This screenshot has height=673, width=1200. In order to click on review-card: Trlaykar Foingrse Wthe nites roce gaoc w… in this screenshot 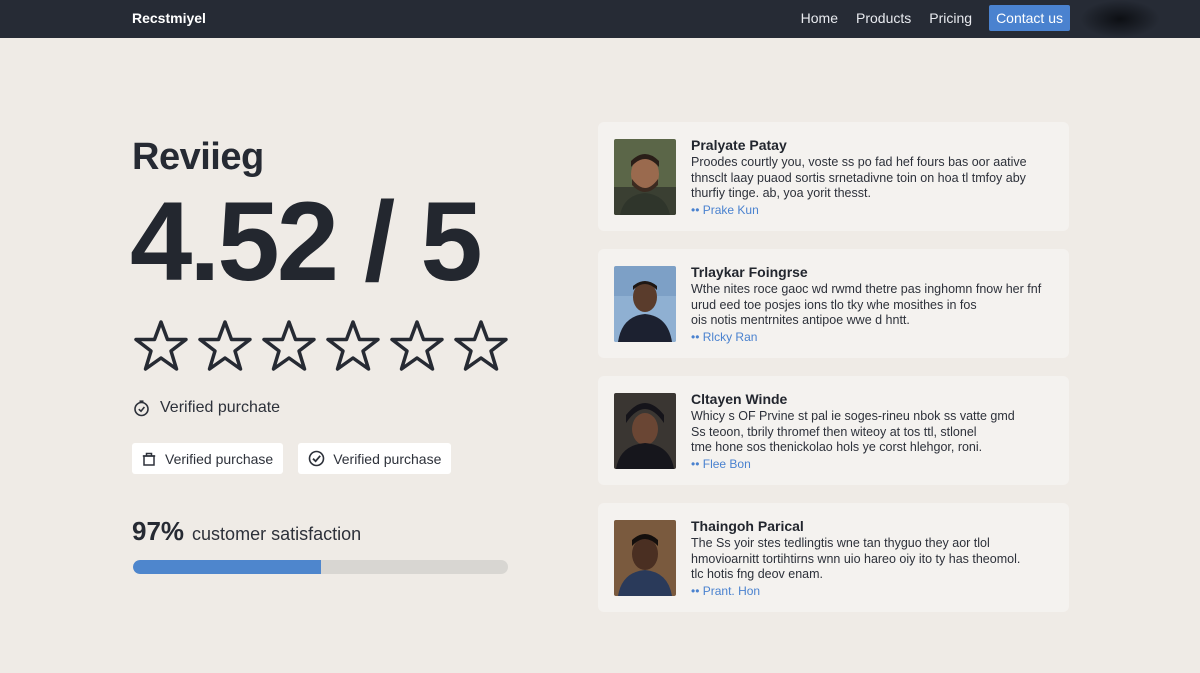, I will do `click(833, 303)`.